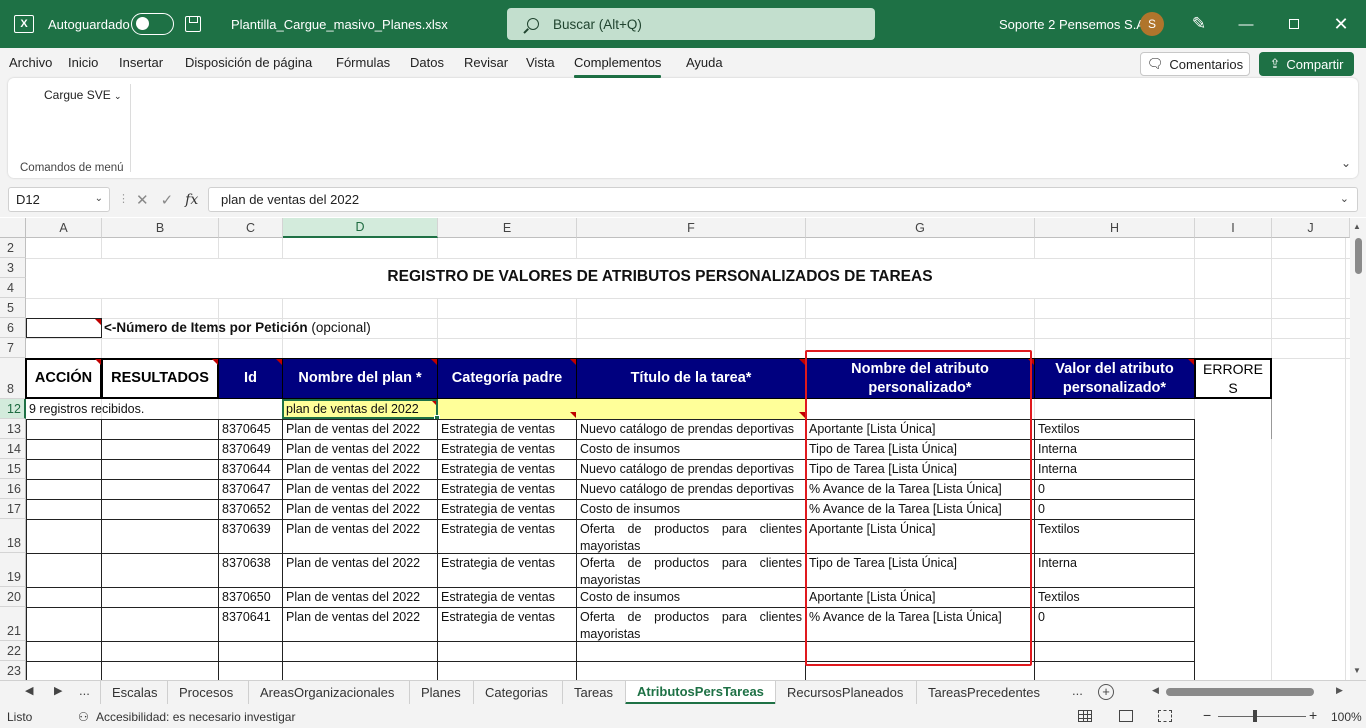 Image resolution: width=1366 pixels, height=728 pixels. I want to click on sheet-tab-atributospers: AtributosPersTareas, so click(700, 693).